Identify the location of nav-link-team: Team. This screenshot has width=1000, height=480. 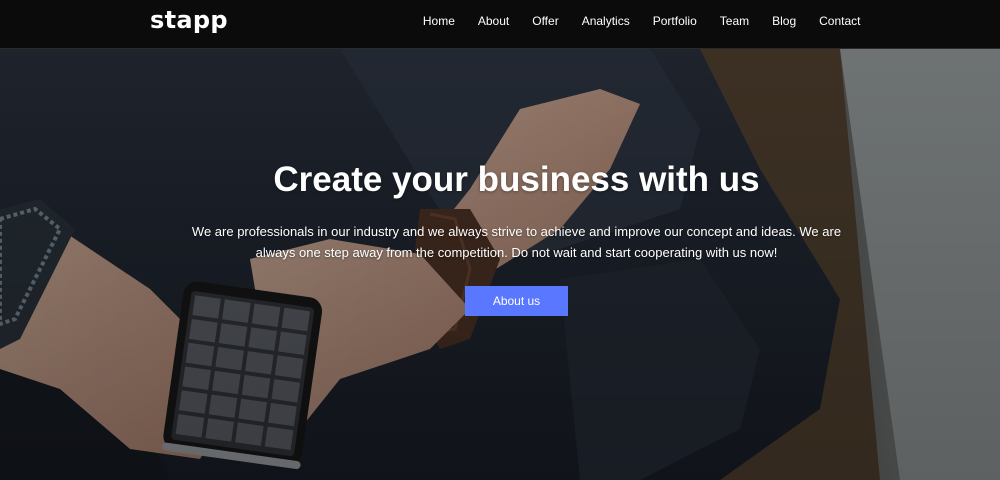
(734, 21).